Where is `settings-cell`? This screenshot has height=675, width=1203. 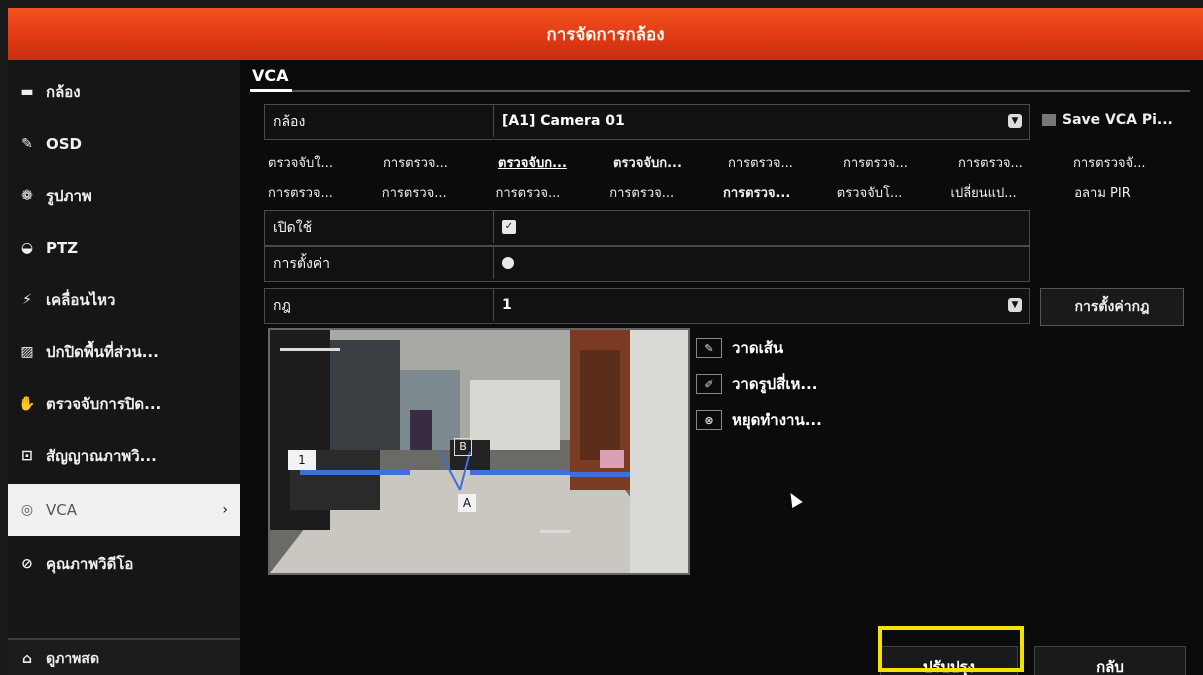 settings-cell is located at coordinates (760, 263).